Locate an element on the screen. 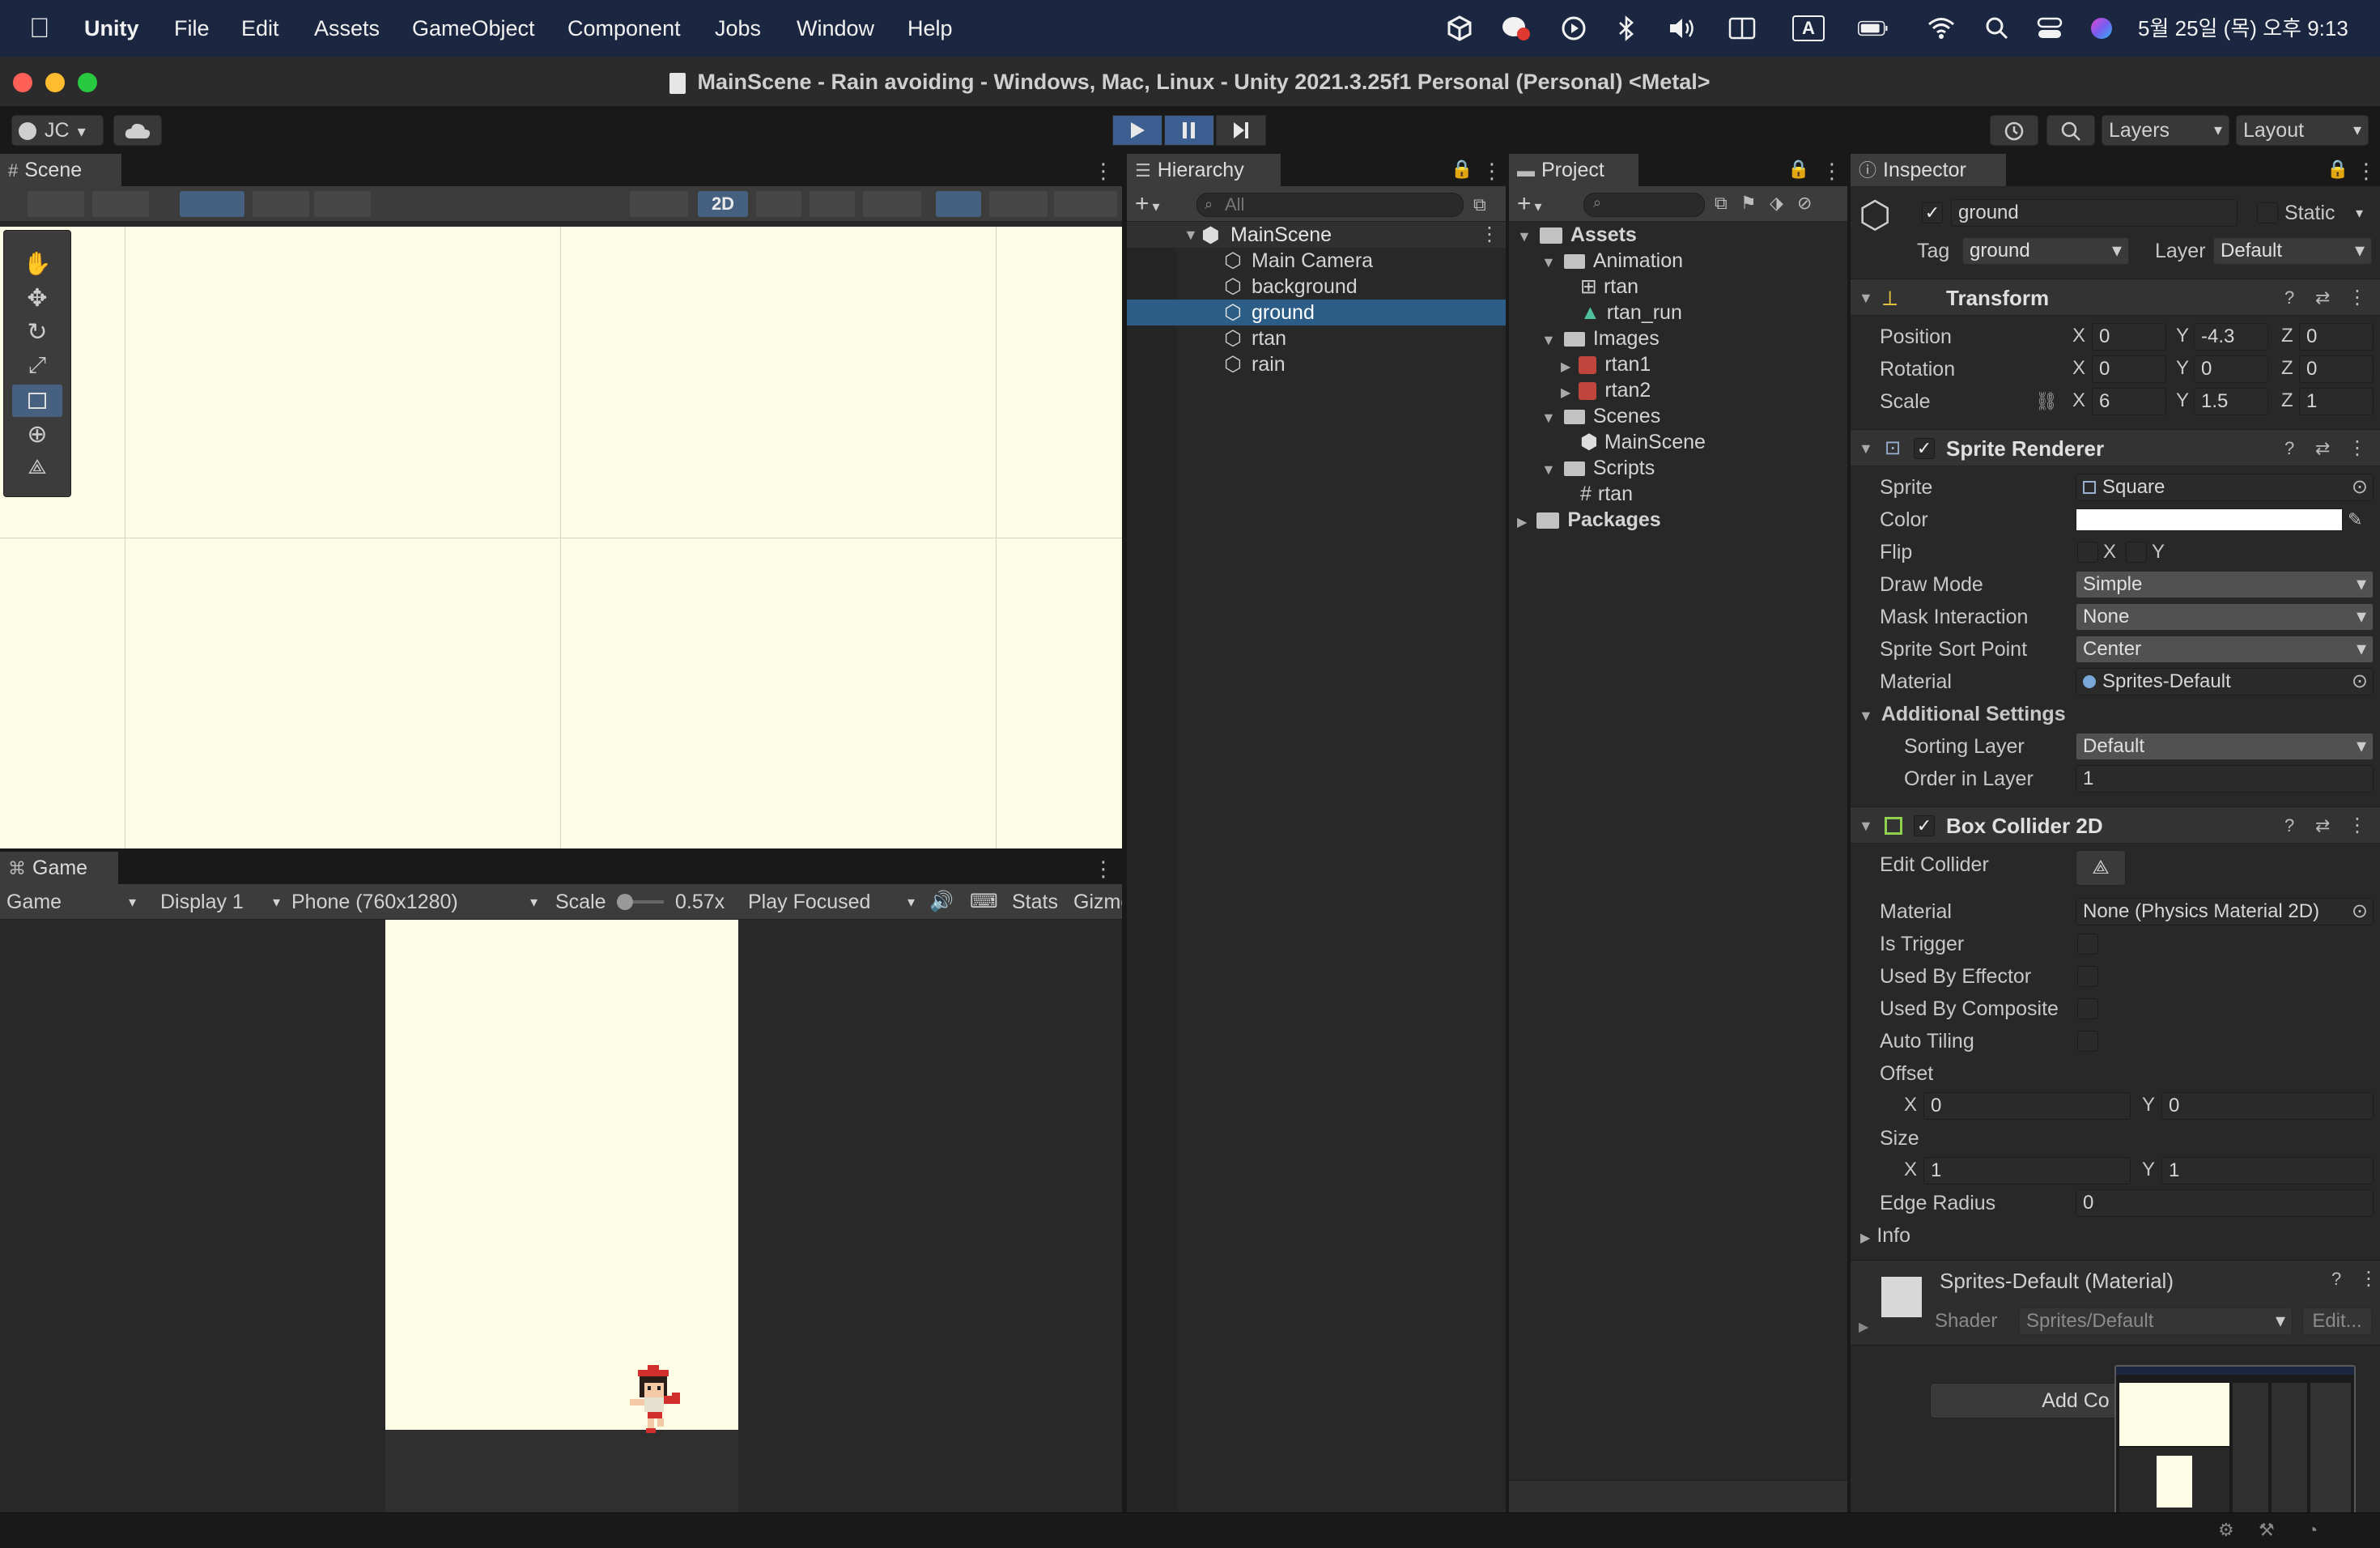 Image resolution: width=2380 pixels, height=1548 pixels. folder-packages: ▶ Packages is located at coordinates (1589, 520).